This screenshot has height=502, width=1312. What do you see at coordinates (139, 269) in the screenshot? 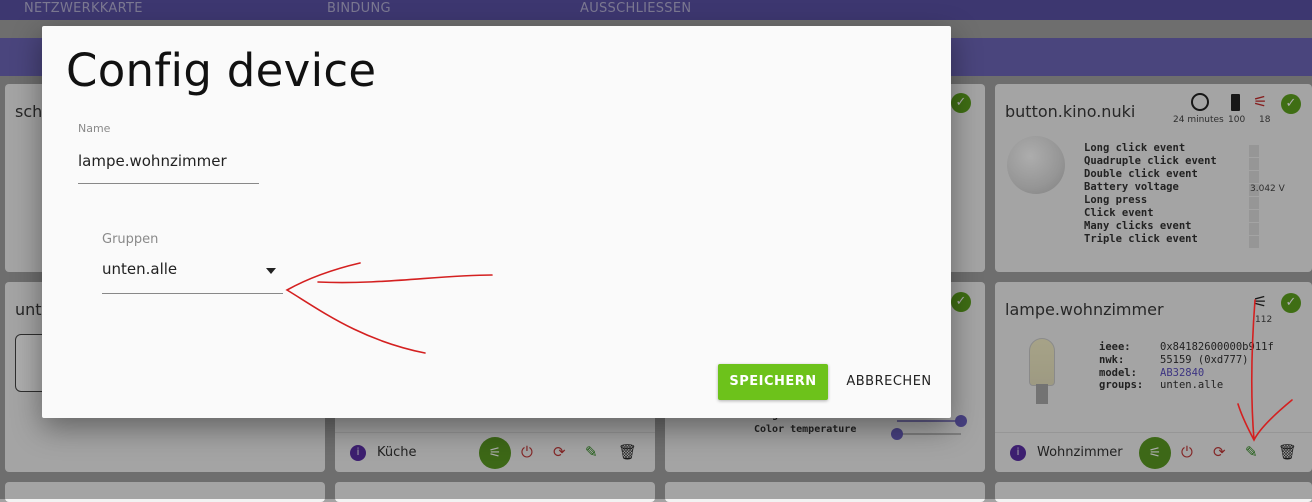
I see `groups-select: unten.alle` at bounding box center [139, 269].